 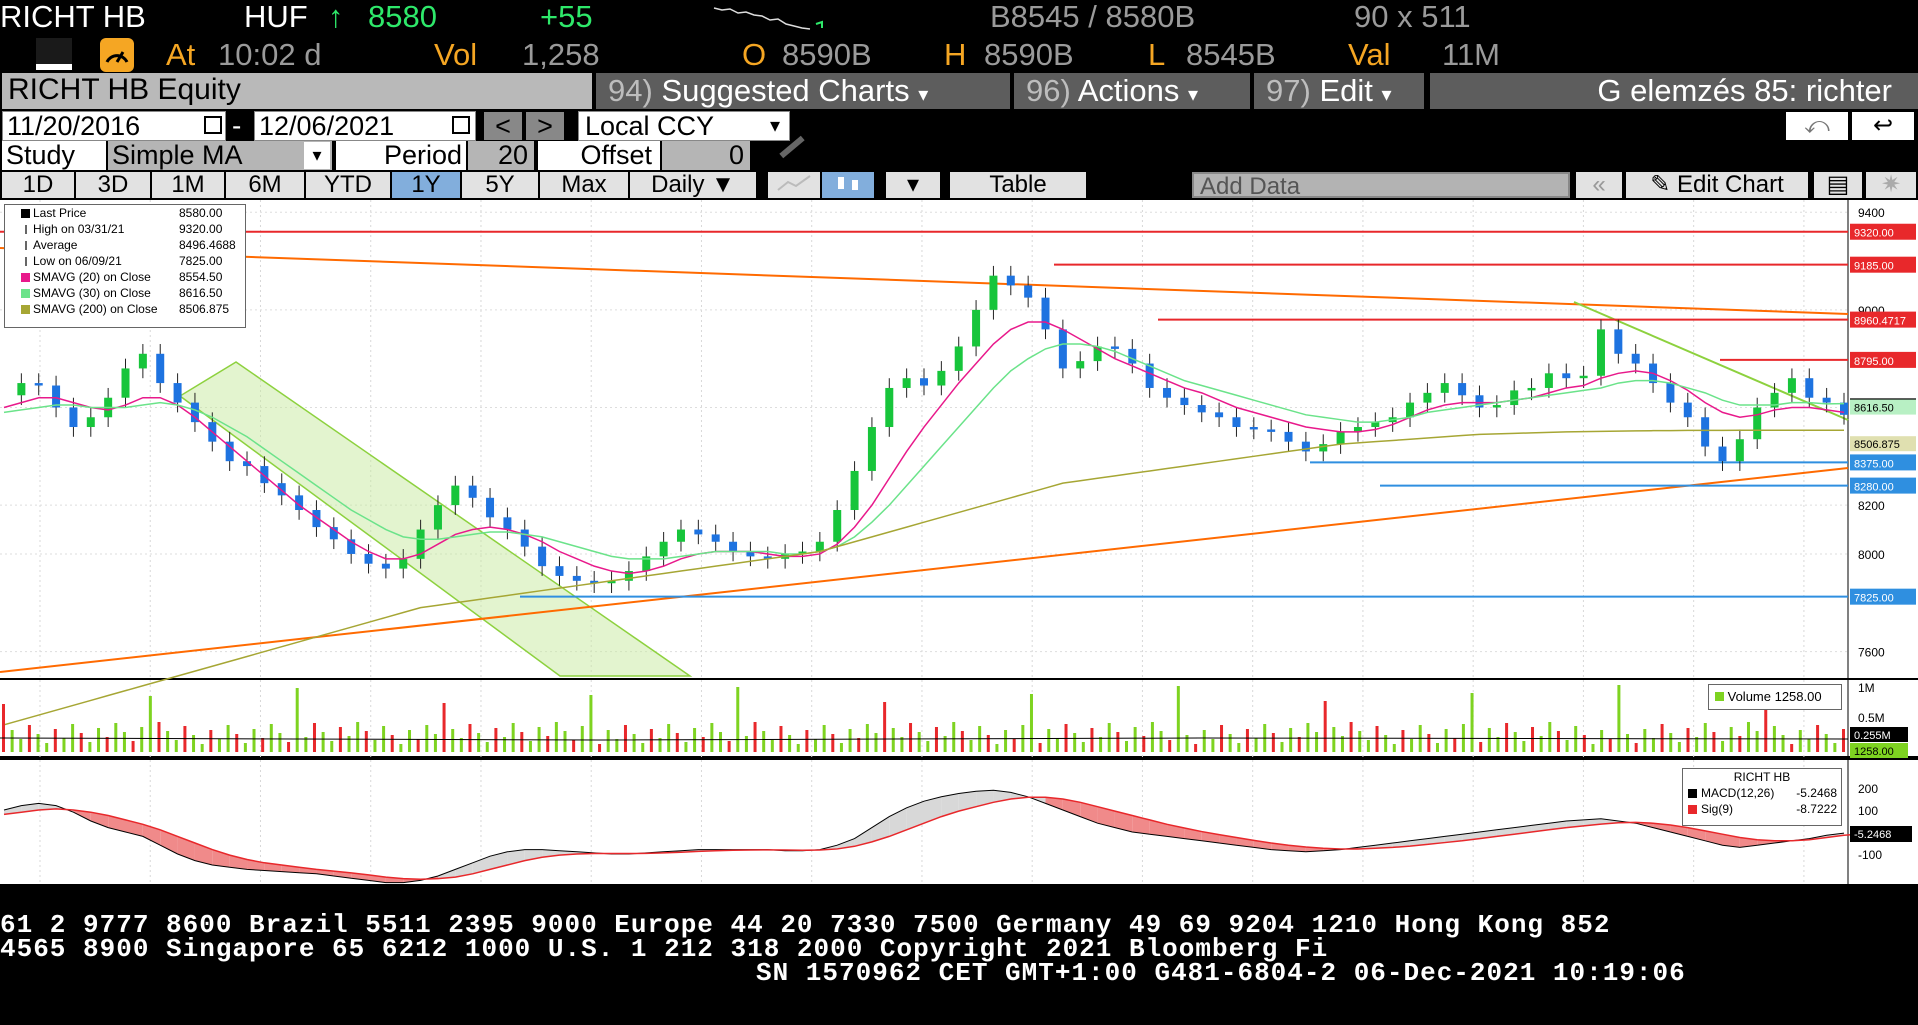 What do you see at coordinates (95, 309) in the screenshot?
I see `legend-name: SMAVG (200) on Close` at bounding box center [95, 309].